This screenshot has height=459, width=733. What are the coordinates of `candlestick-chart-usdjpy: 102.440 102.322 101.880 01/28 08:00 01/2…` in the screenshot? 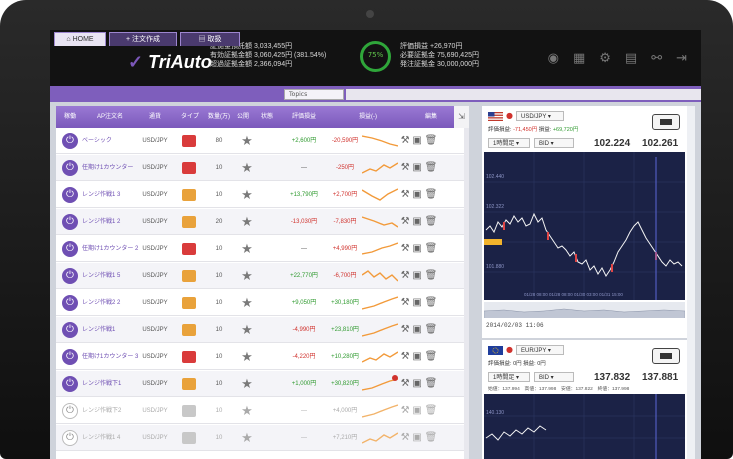 It's located at (584, 226).